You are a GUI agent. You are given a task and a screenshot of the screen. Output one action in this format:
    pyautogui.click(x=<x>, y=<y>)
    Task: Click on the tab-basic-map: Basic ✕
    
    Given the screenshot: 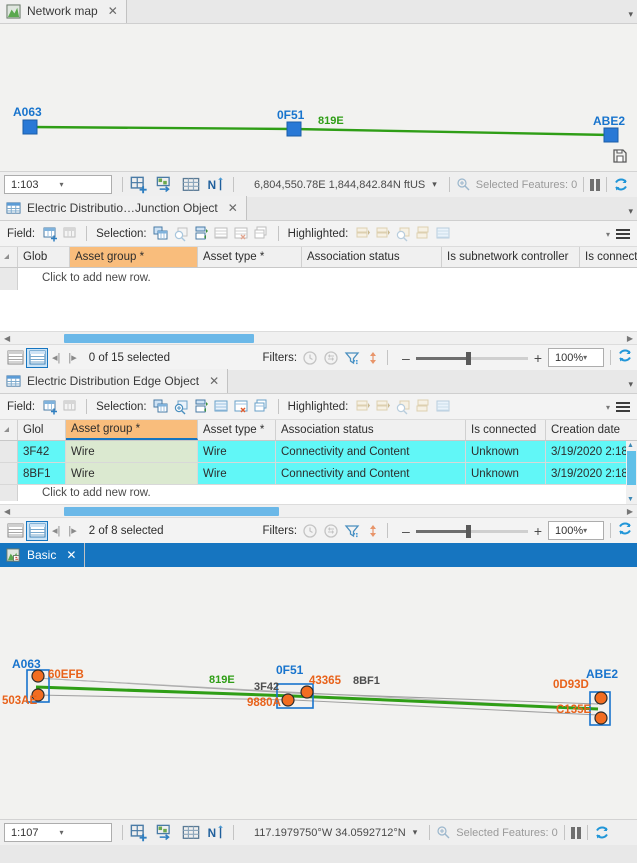 What is the action you would take?
    pyautogui.click(x=43, y=555)
    